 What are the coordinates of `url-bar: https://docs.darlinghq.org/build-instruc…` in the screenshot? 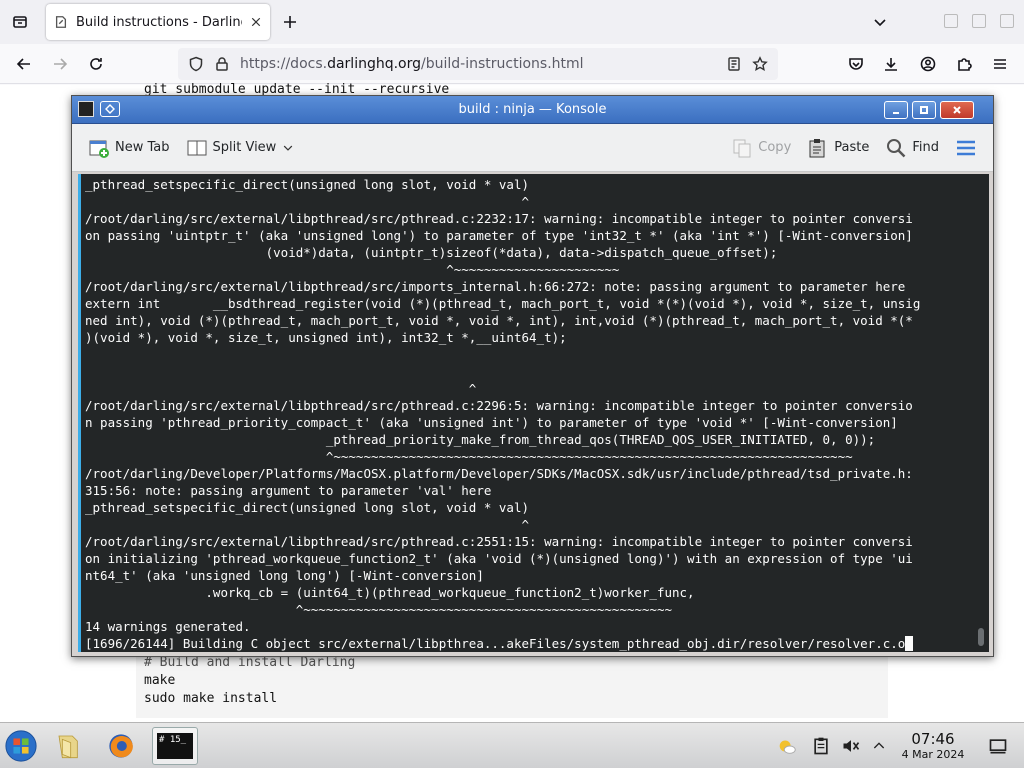 It's located at (478, 64).